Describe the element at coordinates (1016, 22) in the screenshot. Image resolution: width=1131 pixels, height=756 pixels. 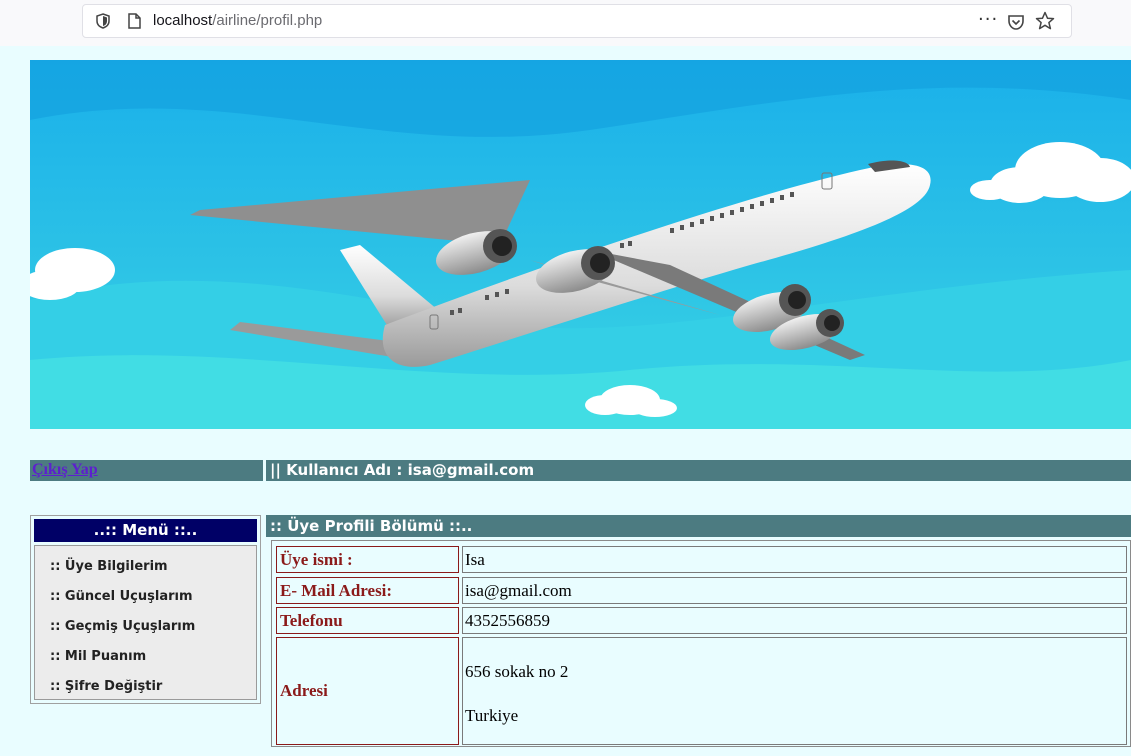
I see `pocket-icon` at that location.